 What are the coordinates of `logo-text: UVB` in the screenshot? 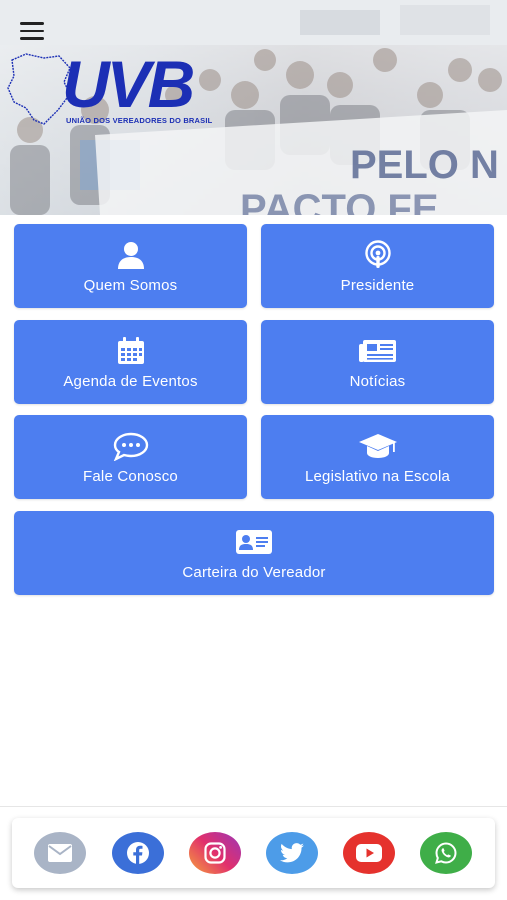 It's located at (128, 84).